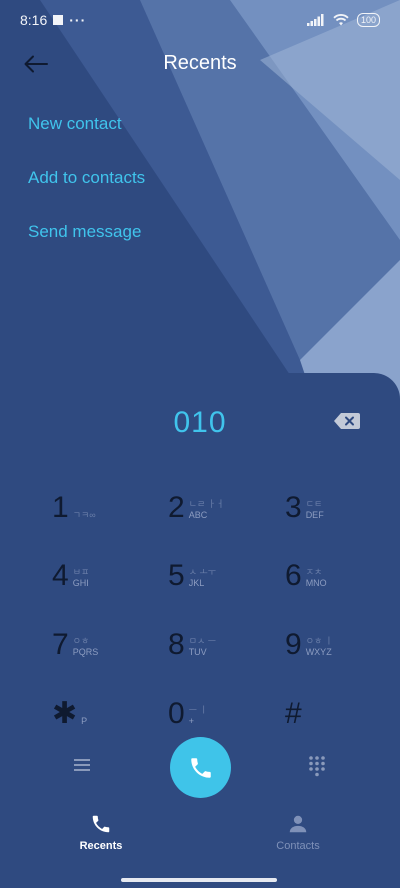 This screenshot has width=400, height=888. What do you see at coordinates (314, 515) in the screenshot?
I see `key-letters: DEF` at bounding box center [314, 515].